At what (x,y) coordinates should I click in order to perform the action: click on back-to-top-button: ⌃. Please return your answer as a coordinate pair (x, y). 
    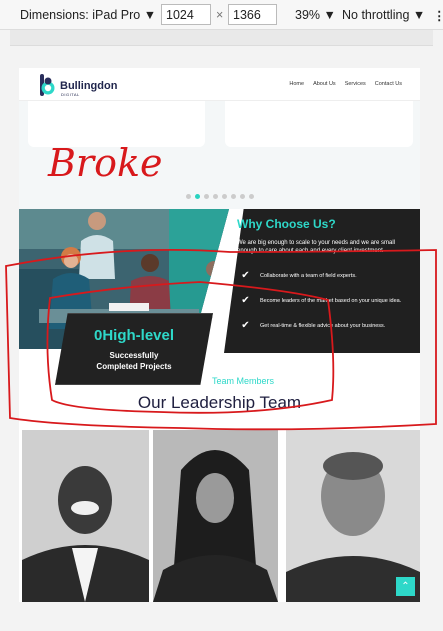
    Looking at the image, I should click on (405, 586).